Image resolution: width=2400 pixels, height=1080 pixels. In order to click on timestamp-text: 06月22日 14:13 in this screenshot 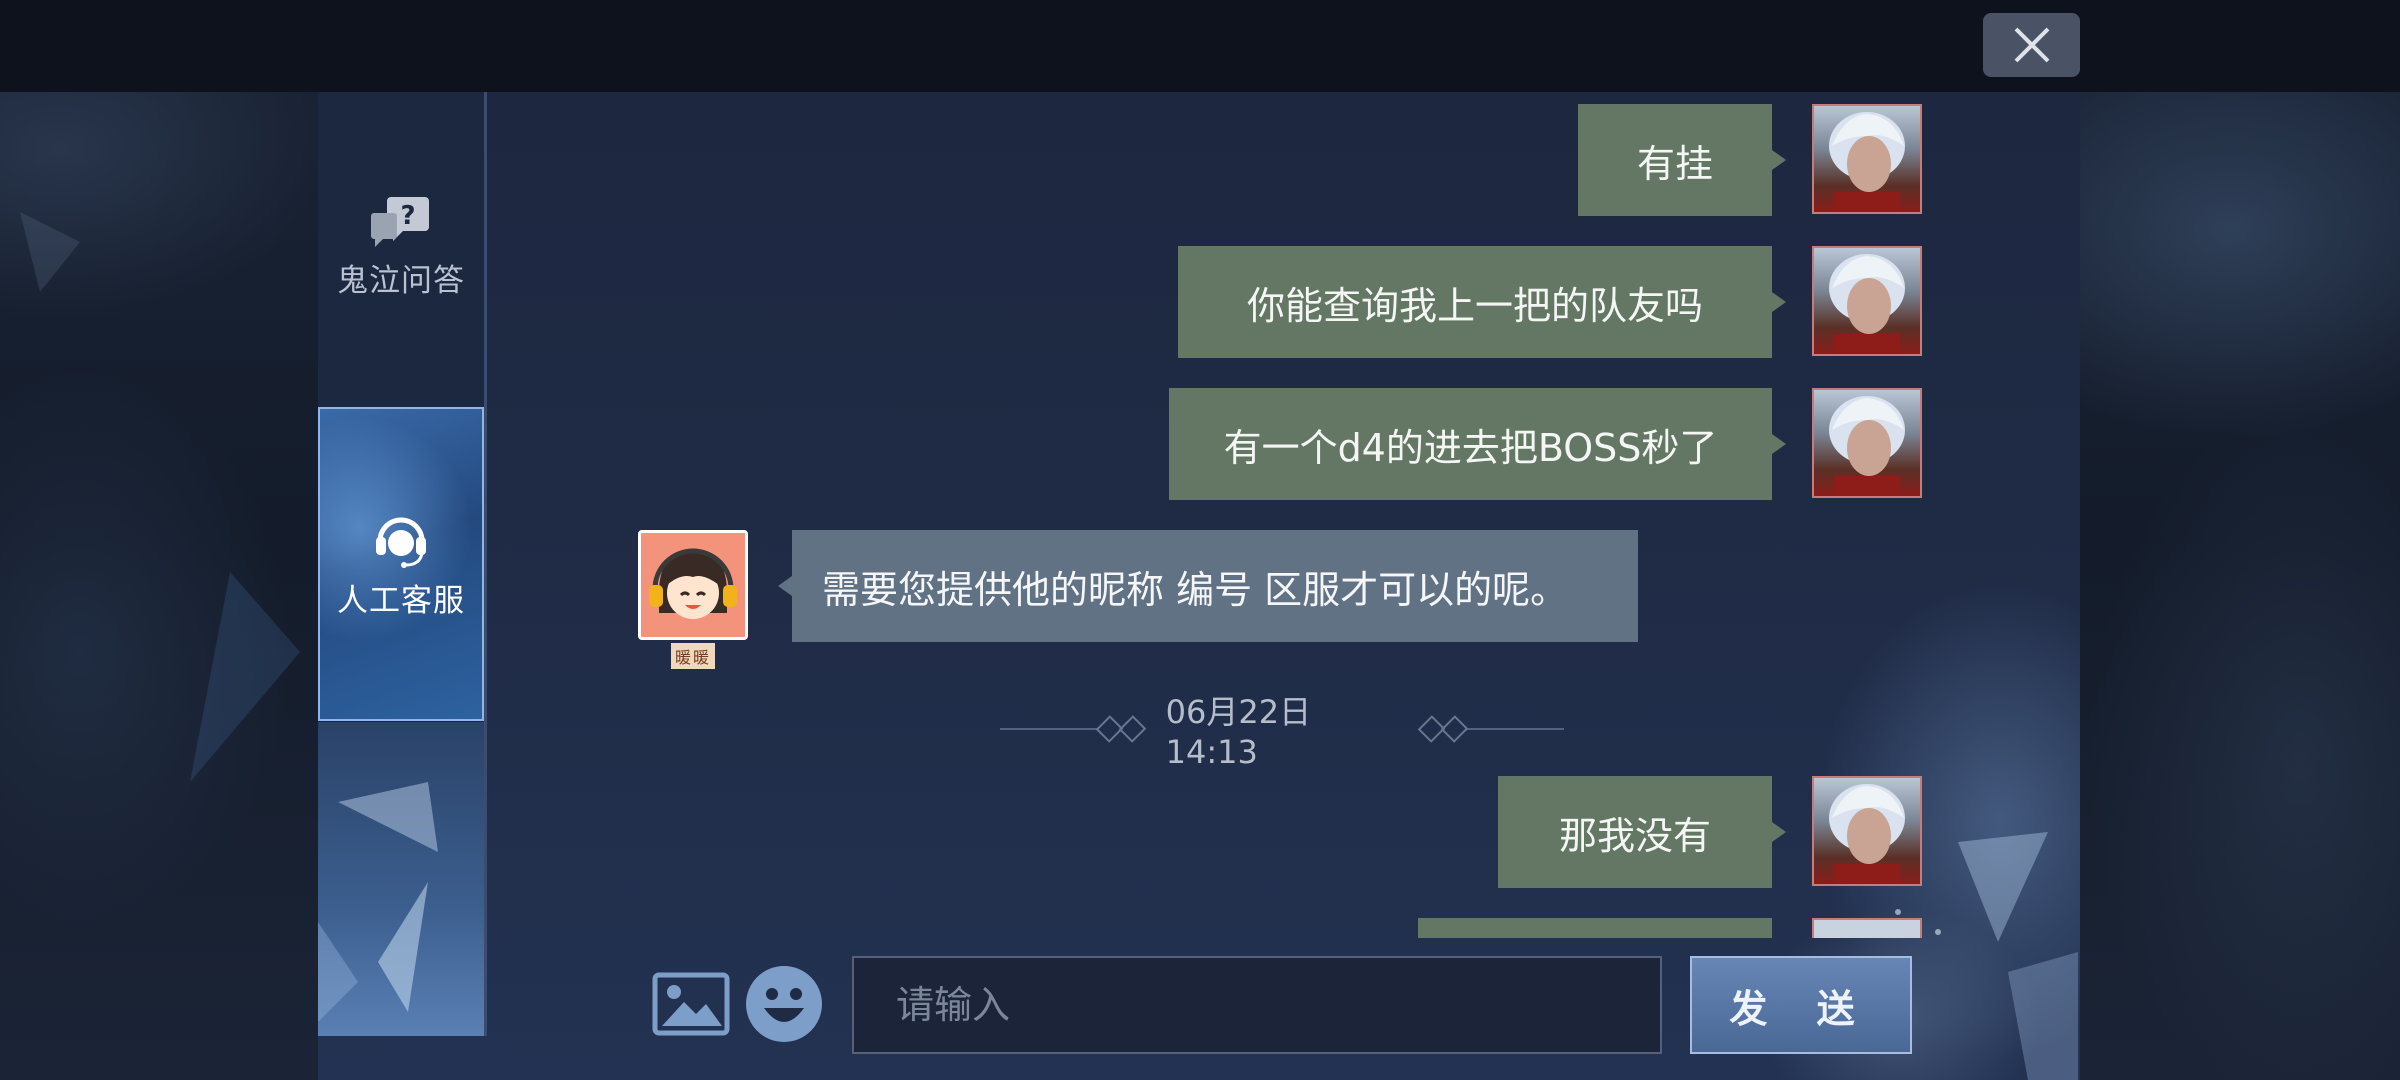, I will do `click(1238, 732)`.